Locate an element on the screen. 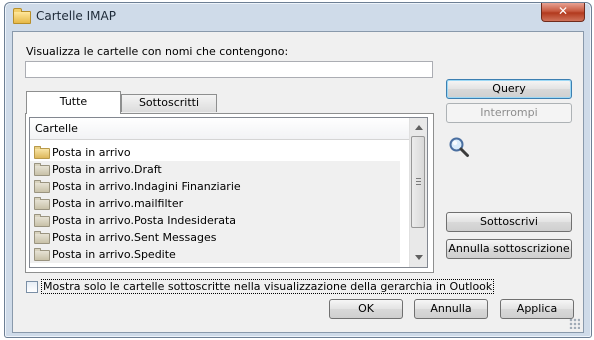 Image resolution: width=594 pixels, height=340 pixels. folder-name: Posta in arrivo.Spedite is located at coordinates (114, 254).